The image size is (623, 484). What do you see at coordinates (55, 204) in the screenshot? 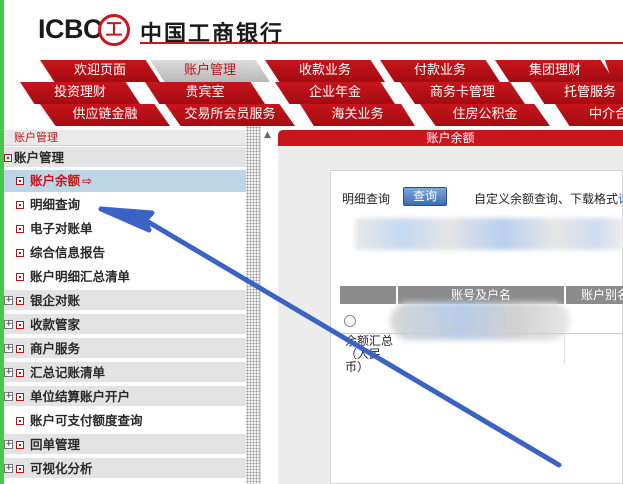
I see `tree-label: 明细查询` at bounding box center [55, 204].